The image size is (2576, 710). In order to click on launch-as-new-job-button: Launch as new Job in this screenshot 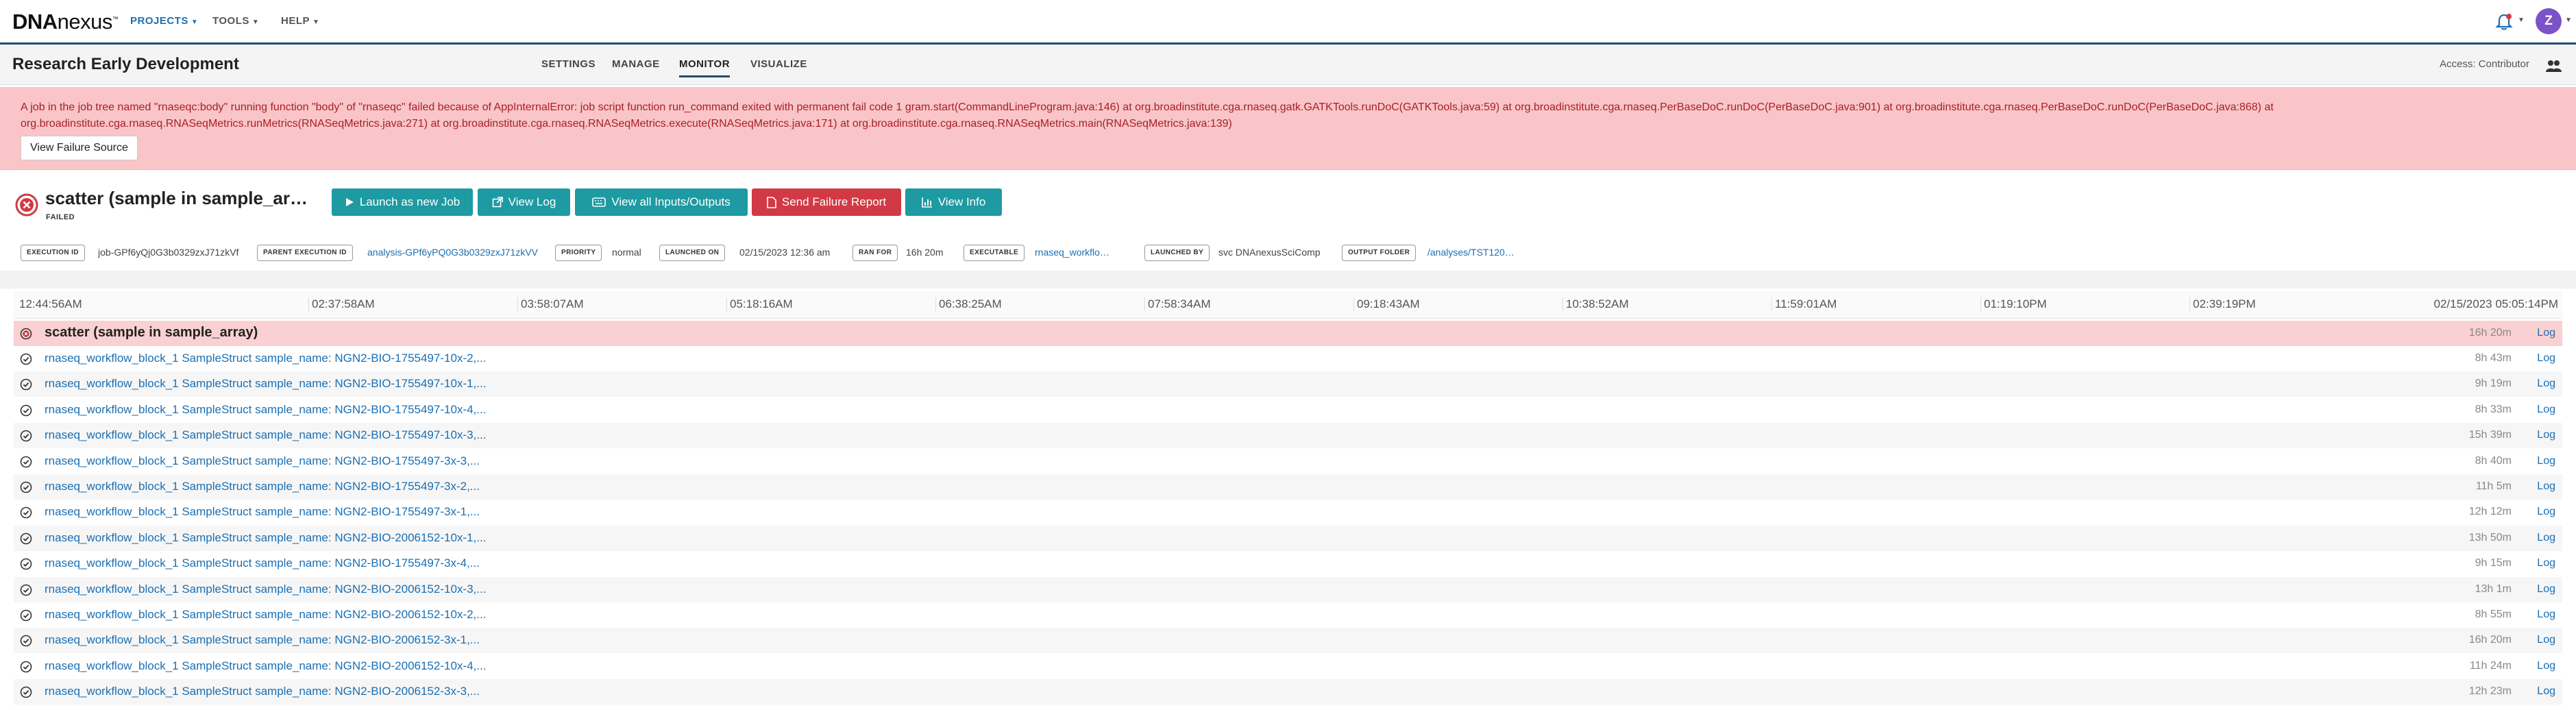, I will do `click(403, 202)`.